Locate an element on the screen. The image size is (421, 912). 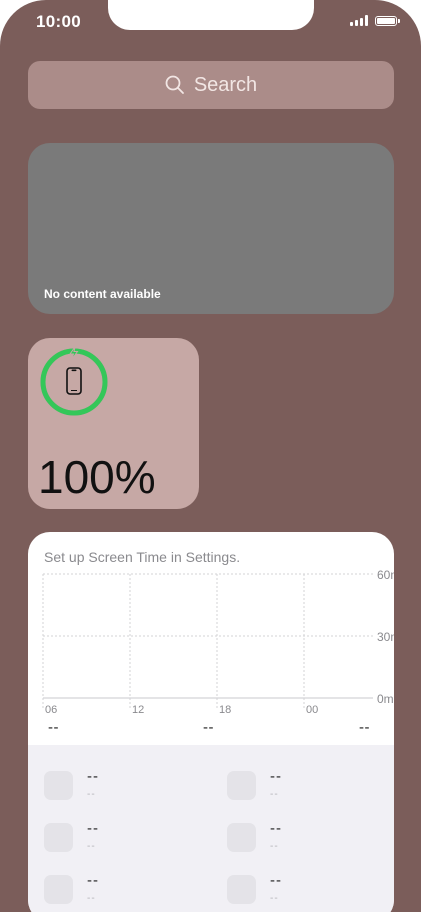
x-tick-06: 06 is located at coordinates (51, 710).